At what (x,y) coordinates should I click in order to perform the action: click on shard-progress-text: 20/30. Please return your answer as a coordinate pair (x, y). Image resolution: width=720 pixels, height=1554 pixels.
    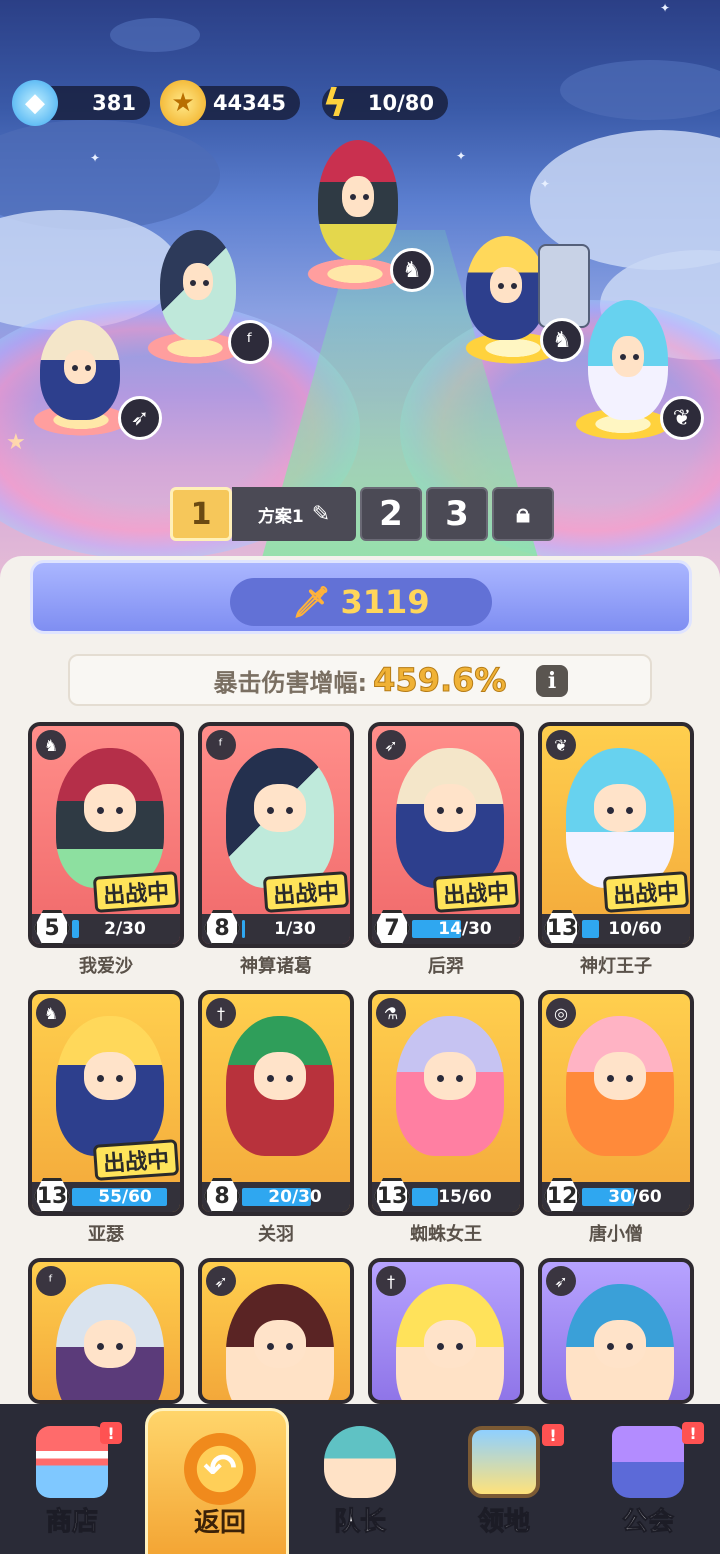
    Looking at the image, I should click on (295, 1197).